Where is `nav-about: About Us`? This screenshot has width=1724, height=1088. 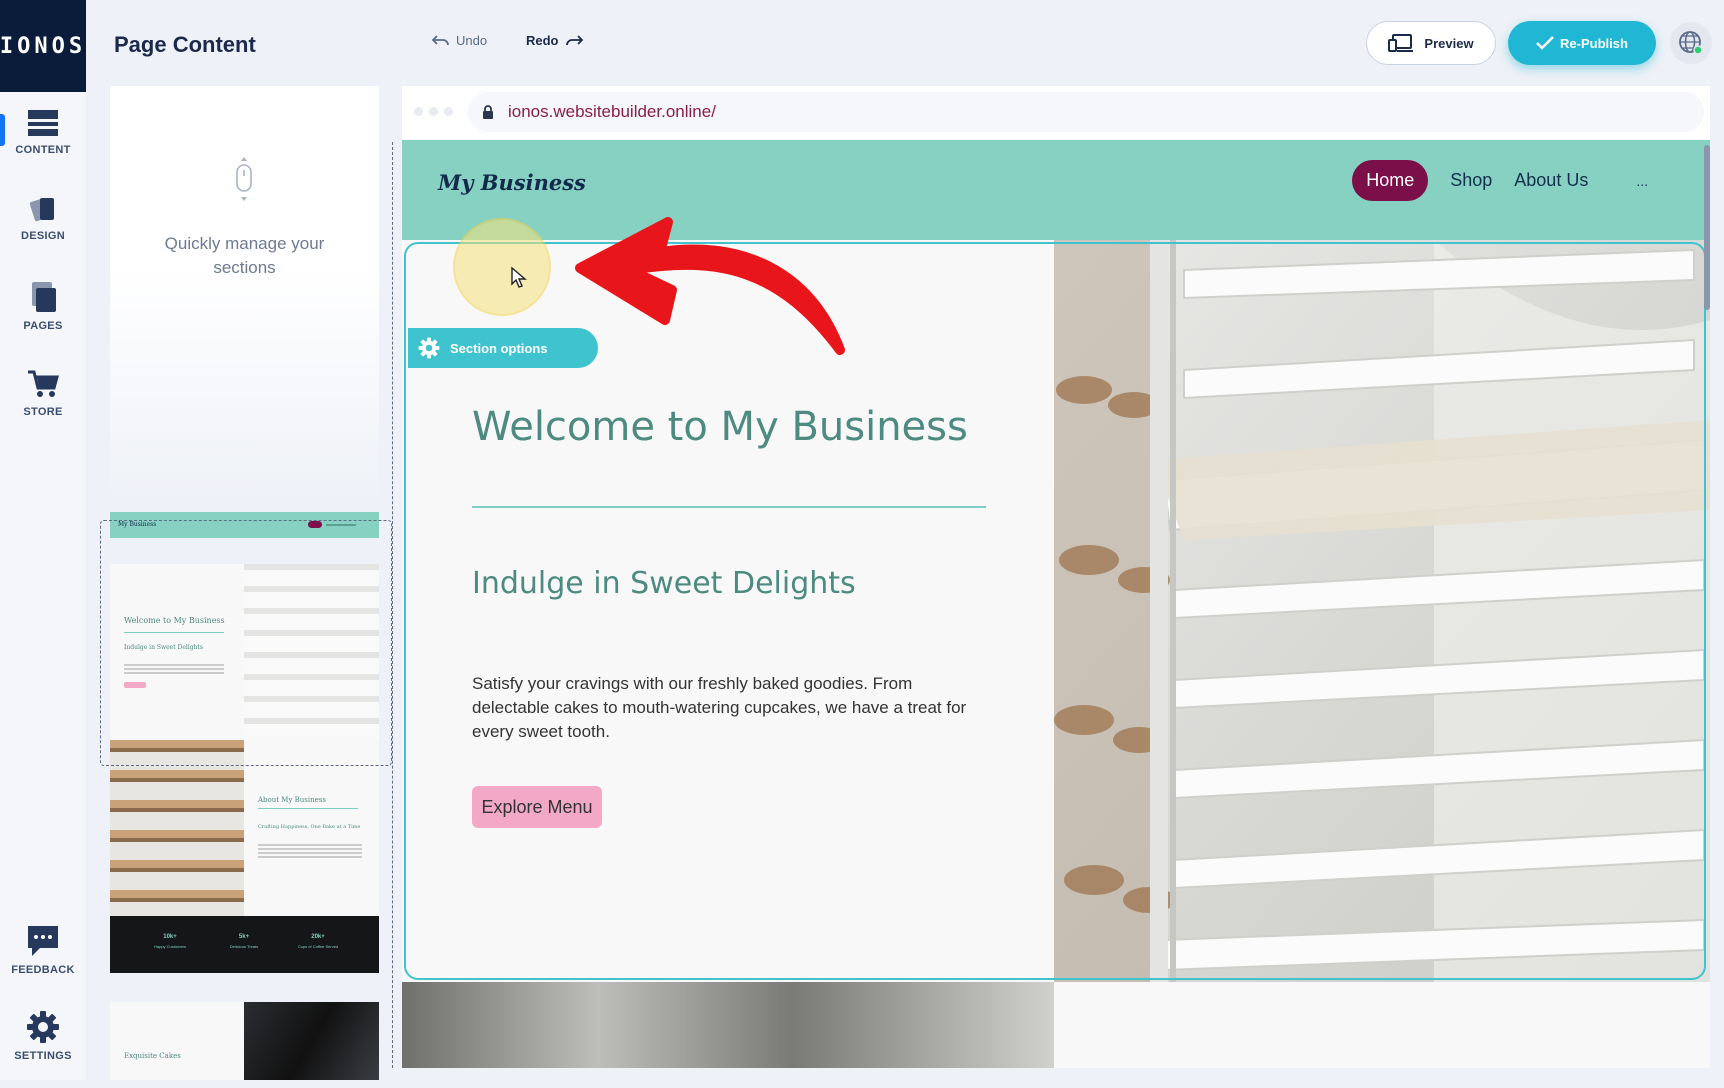
nav-about: About Us is located at coordinates (1551, 180).